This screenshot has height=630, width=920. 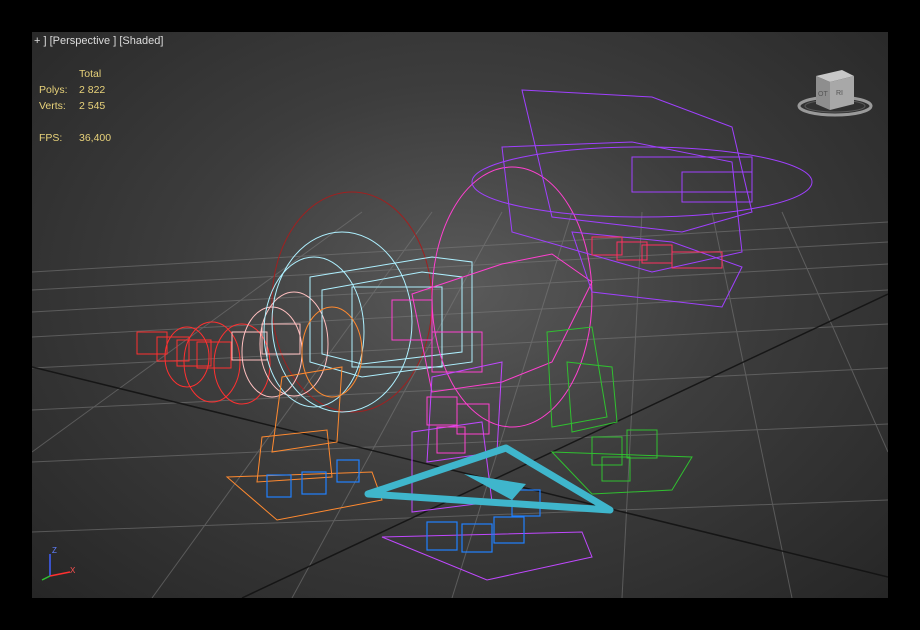 What do you see at coordinates (37, 41) in the screenshot?
I see `viewport-plus-menu: +` at bounding box center [37, 41].